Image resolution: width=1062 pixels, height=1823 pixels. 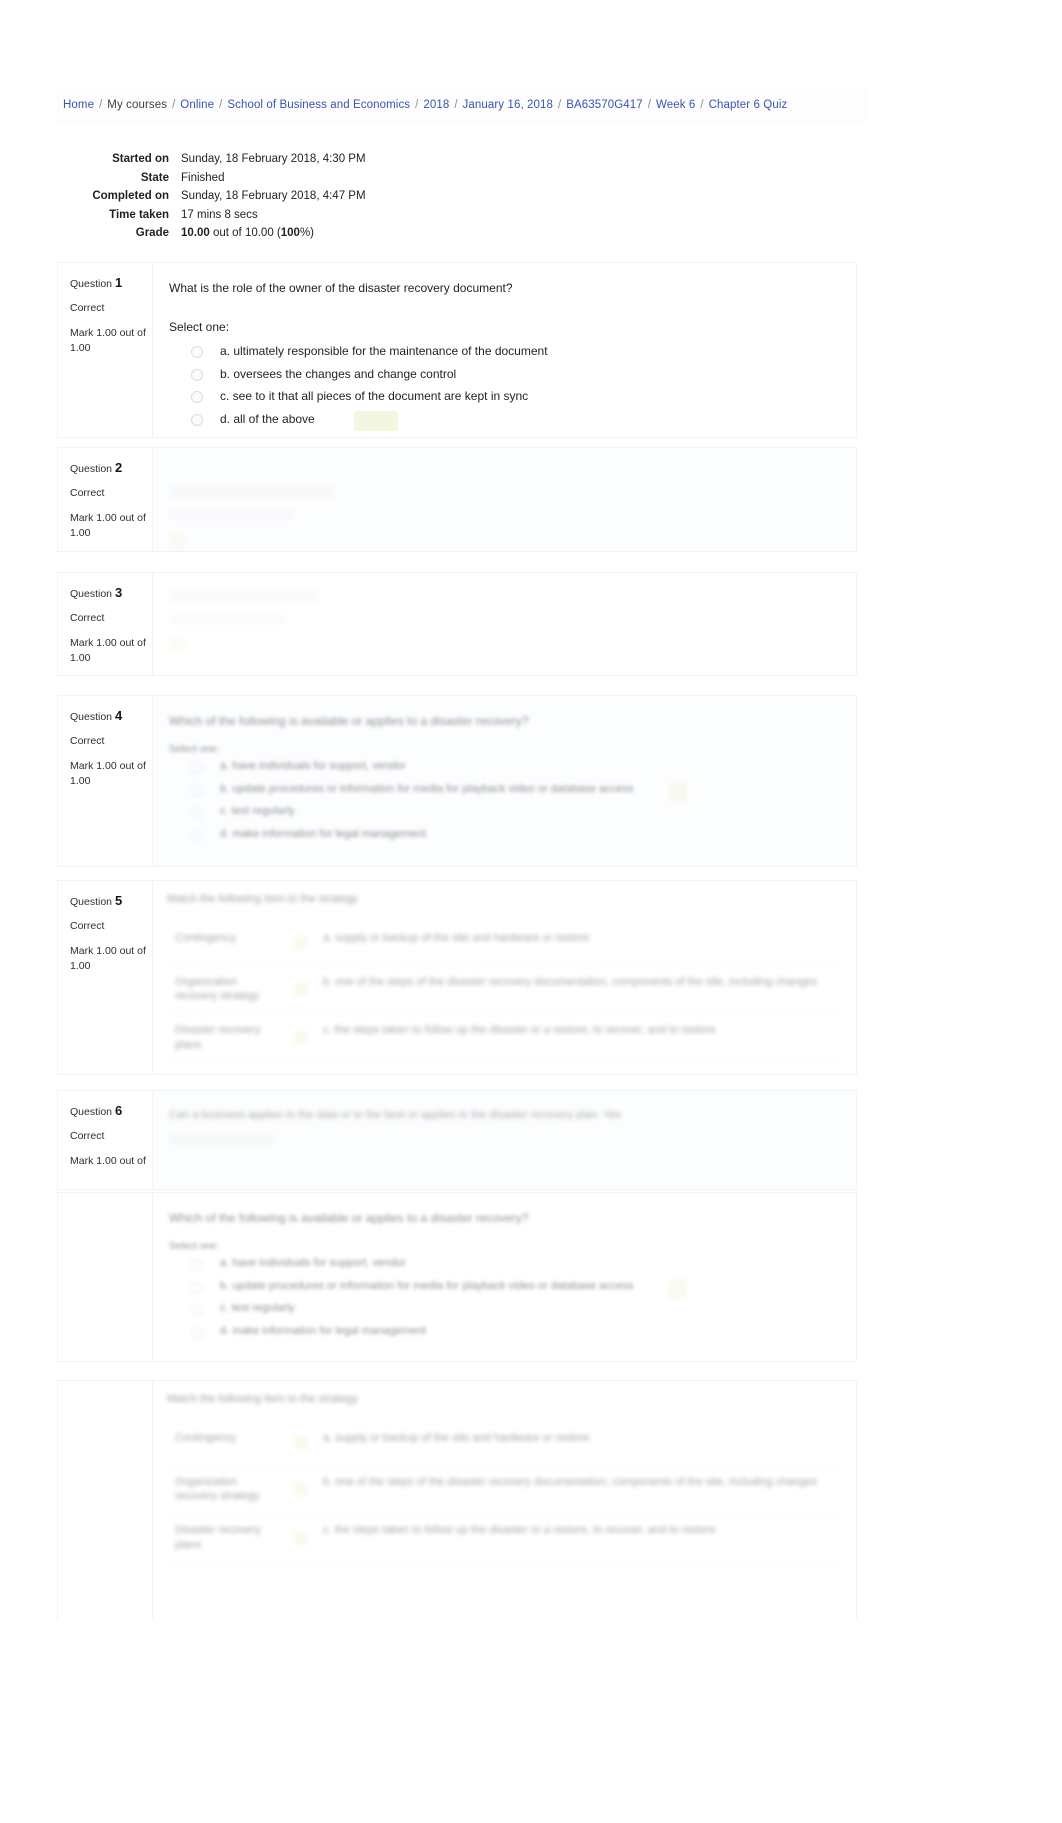 What do you see at coordinates (105, 350) in the screenshot?
I see `question-info-1: Question 1 Correct Mark 1.00 out of 1.00` at bounding box center [105, 350].